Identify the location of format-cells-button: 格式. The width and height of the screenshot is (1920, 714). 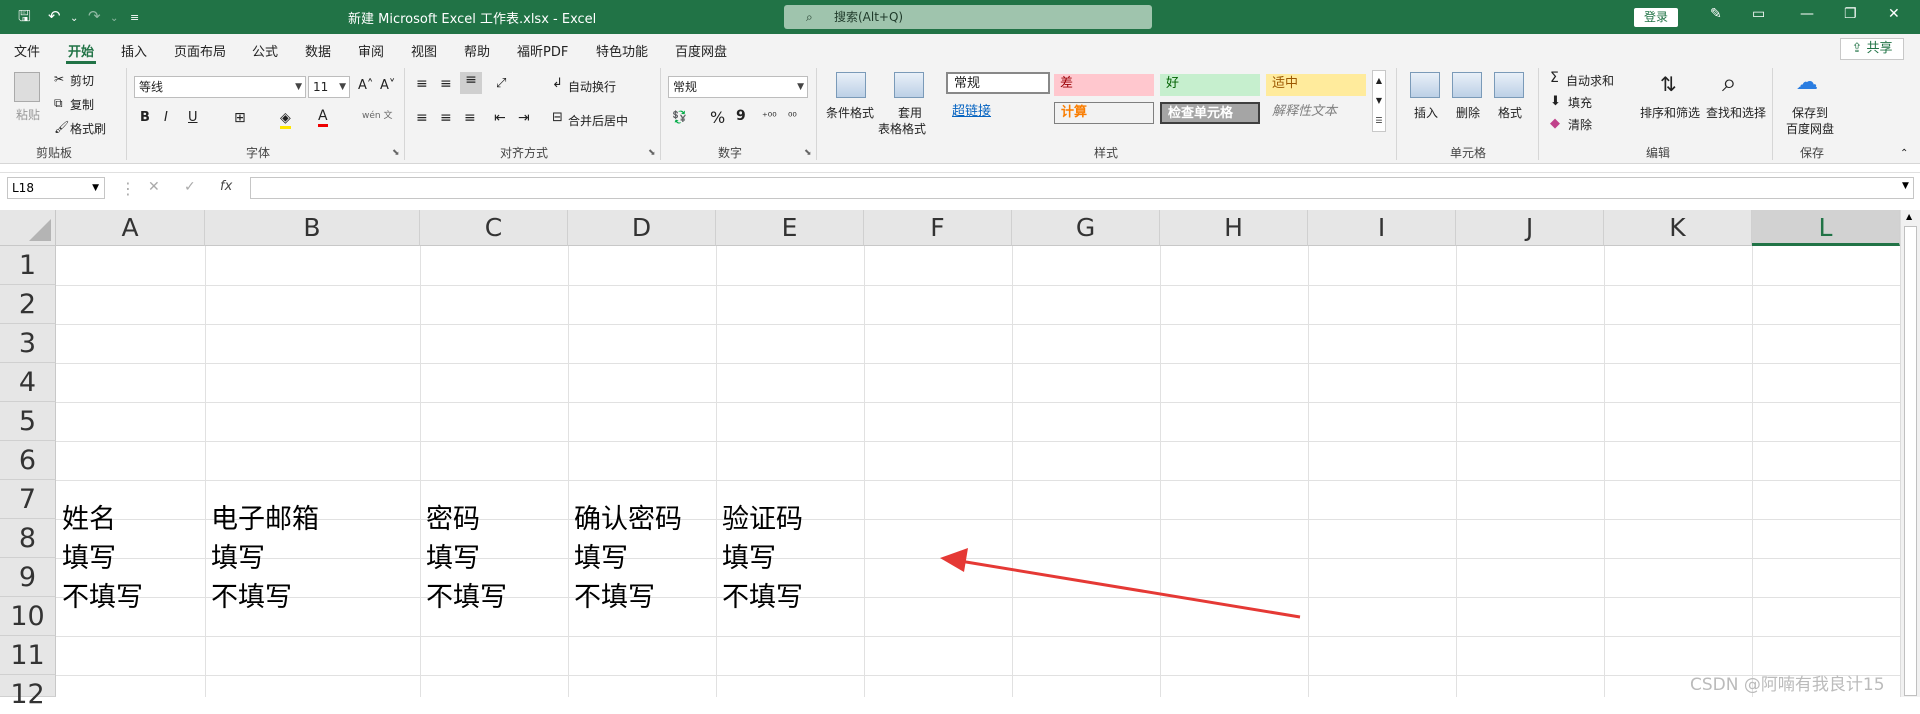
(1510, 112).